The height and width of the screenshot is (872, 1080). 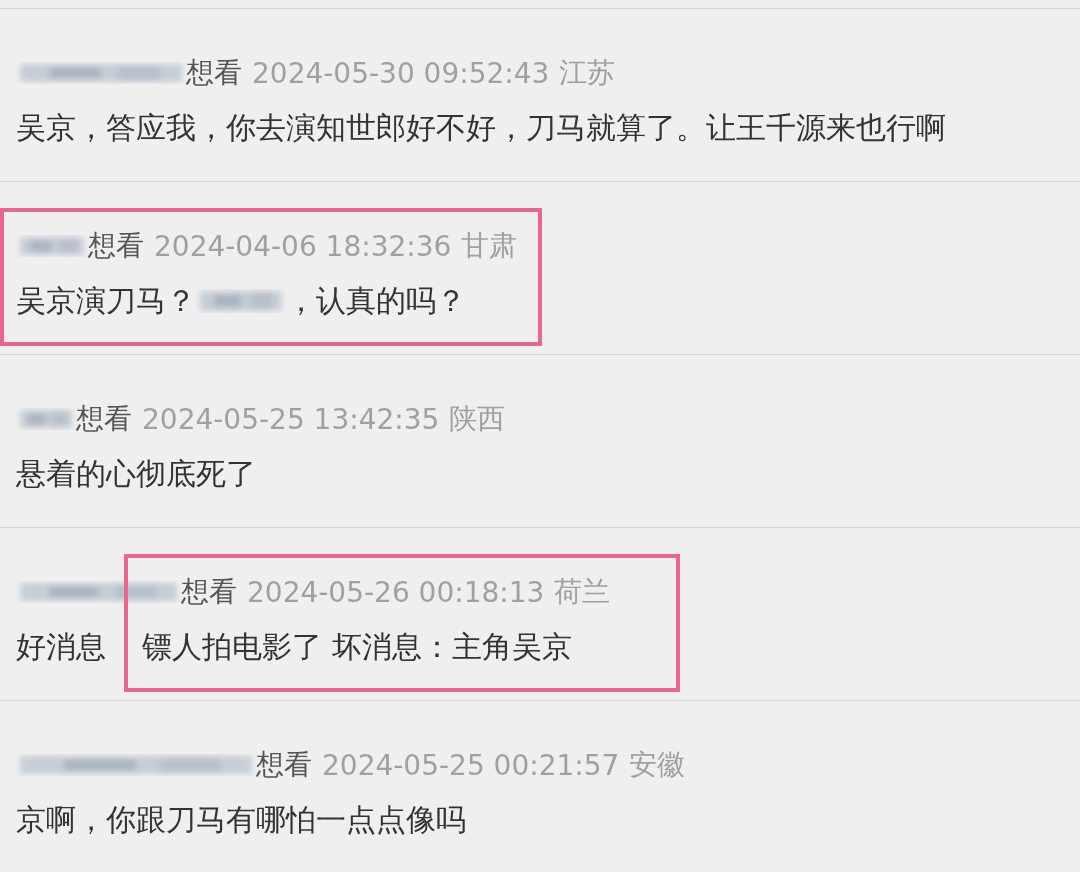 I want to click on comment-text: 镖人拍电影了 坏消息：主角吴京, so click(x=357, y=646).